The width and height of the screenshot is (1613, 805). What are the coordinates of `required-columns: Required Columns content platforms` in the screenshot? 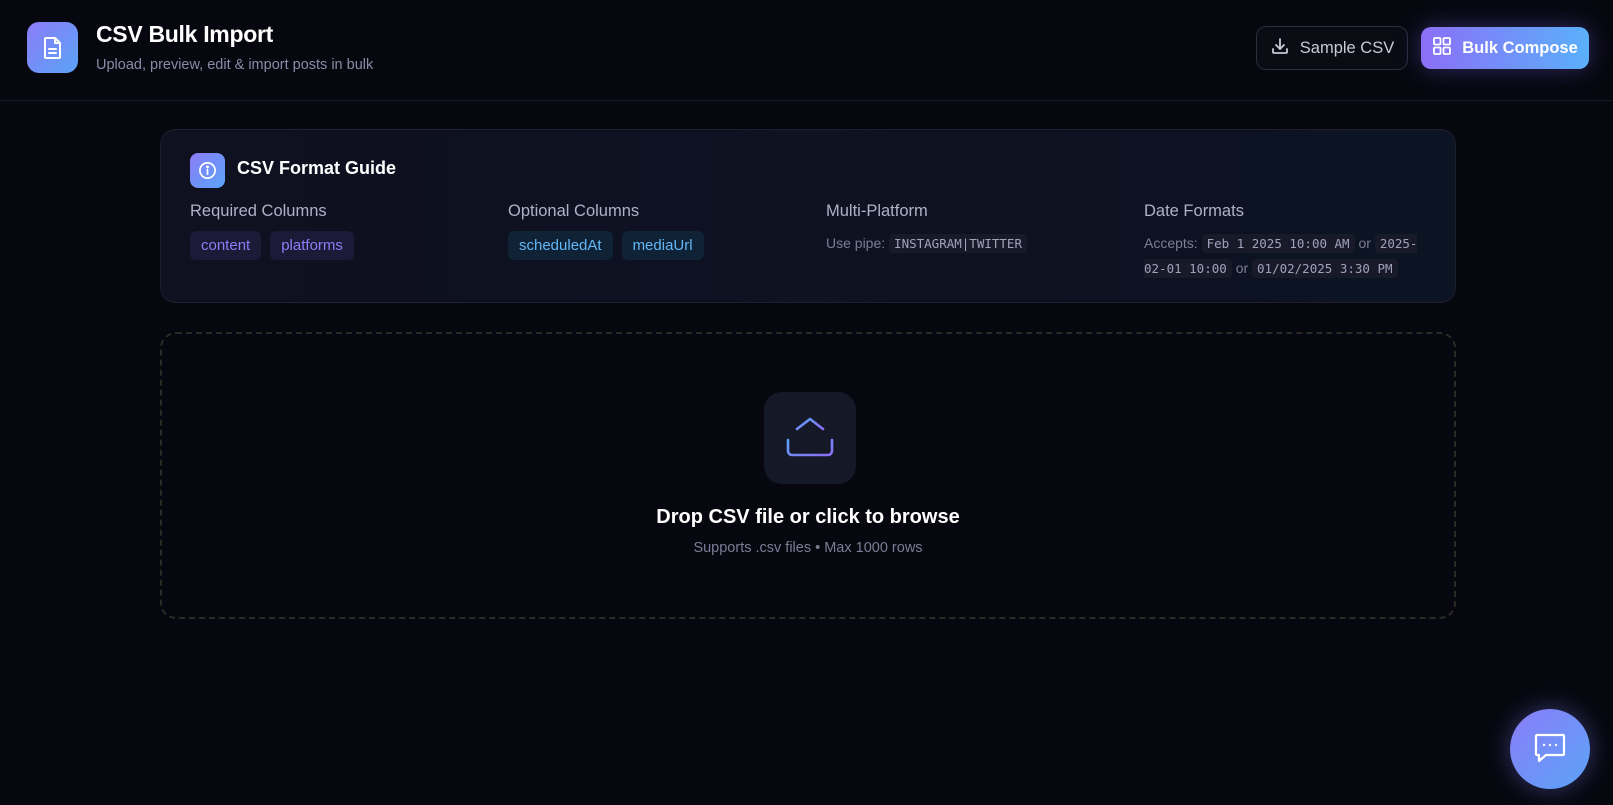 It's located at (276, 231).